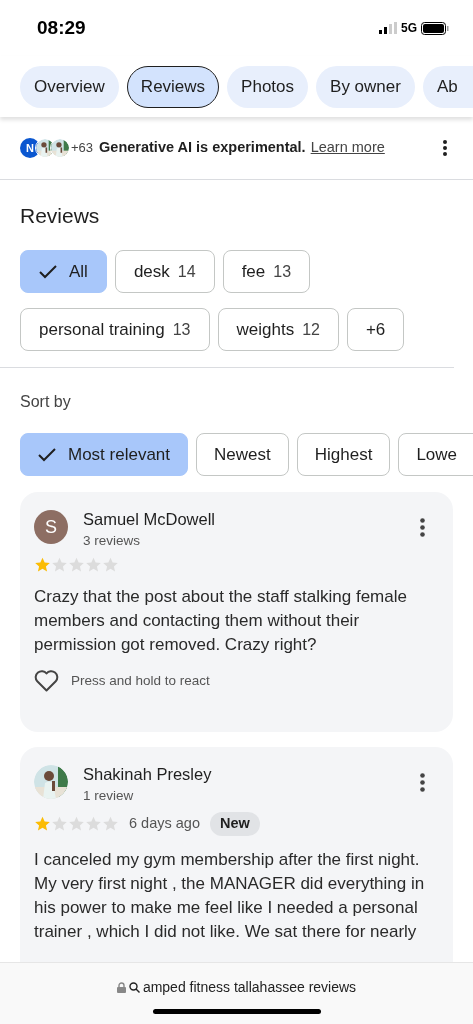 The height and width of the screenshot is (1024, 473). What do you see at coordinates (45, 402) in the screenshot?
I see `sort-label: Sort by` at bounding box center [45, 402].